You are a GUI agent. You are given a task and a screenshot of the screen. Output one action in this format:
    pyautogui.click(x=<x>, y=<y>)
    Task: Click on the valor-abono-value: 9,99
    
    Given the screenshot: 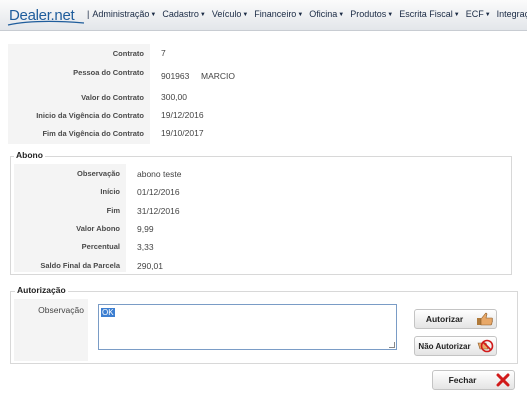 What is the action you would take?
    pyautogui.click(x=145, y=229)
    